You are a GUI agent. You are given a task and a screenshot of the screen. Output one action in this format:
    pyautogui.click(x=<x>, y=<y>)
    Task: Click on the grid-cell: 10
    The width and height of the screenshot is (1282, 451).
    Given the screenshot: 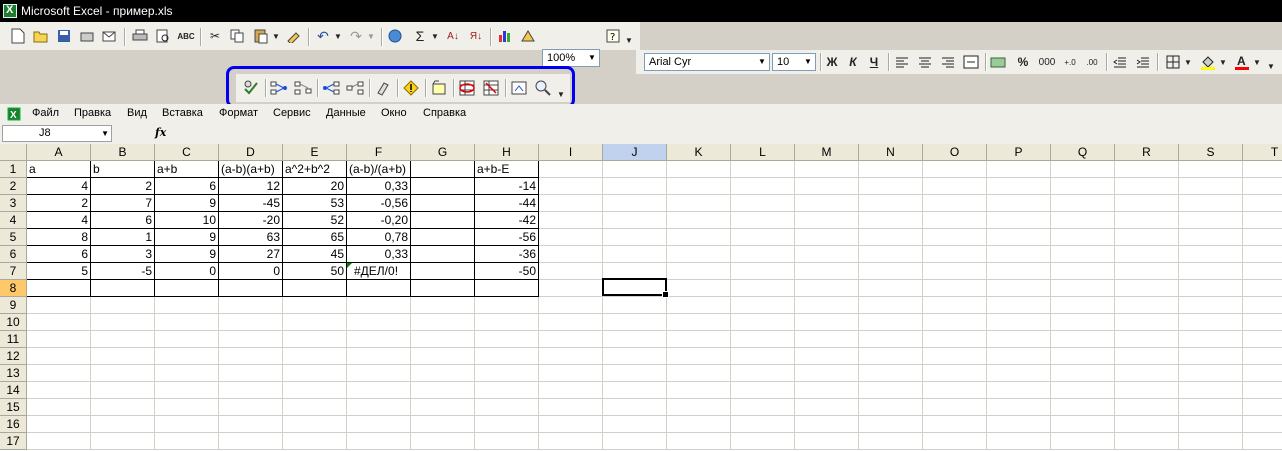 What is the action you would take?
    pyautogui.click(x=187, y=220)
    